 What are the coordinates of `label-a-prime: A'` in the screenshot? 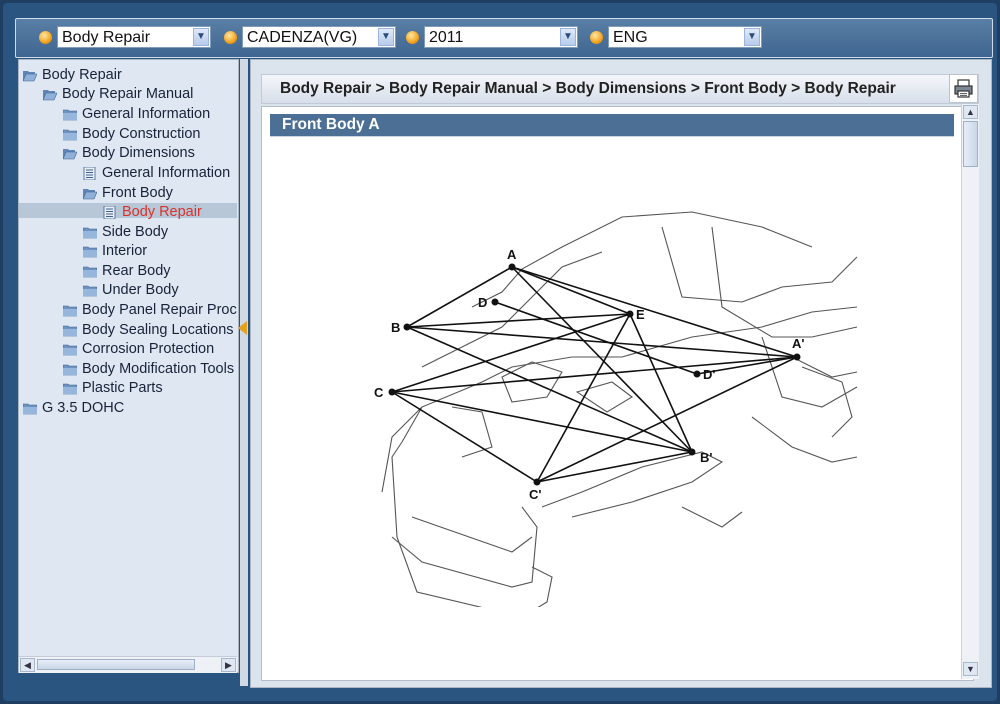 It's located at (798, 343).